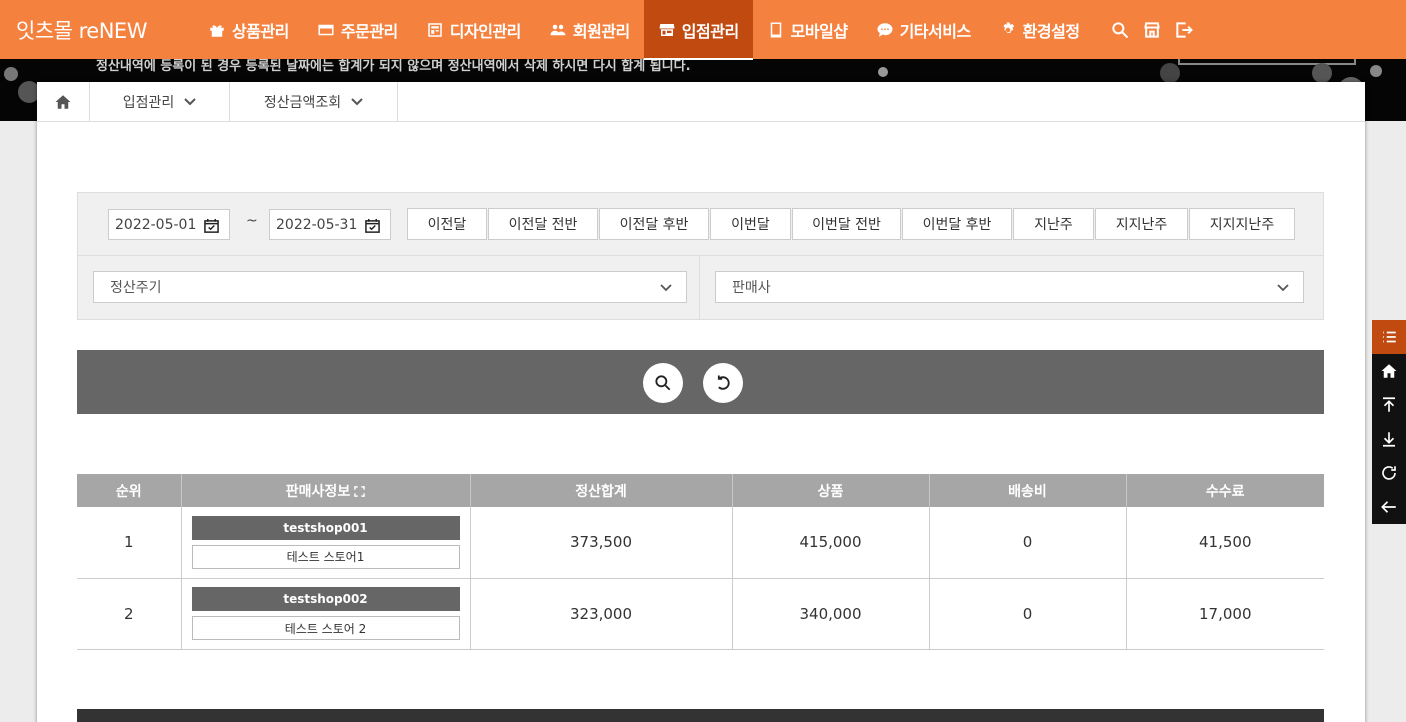  What do you see at coordinates (318, 491) in the screenshot?
I see `header-seller-info-label: 판매사정보` at bounding box center [318, 491].